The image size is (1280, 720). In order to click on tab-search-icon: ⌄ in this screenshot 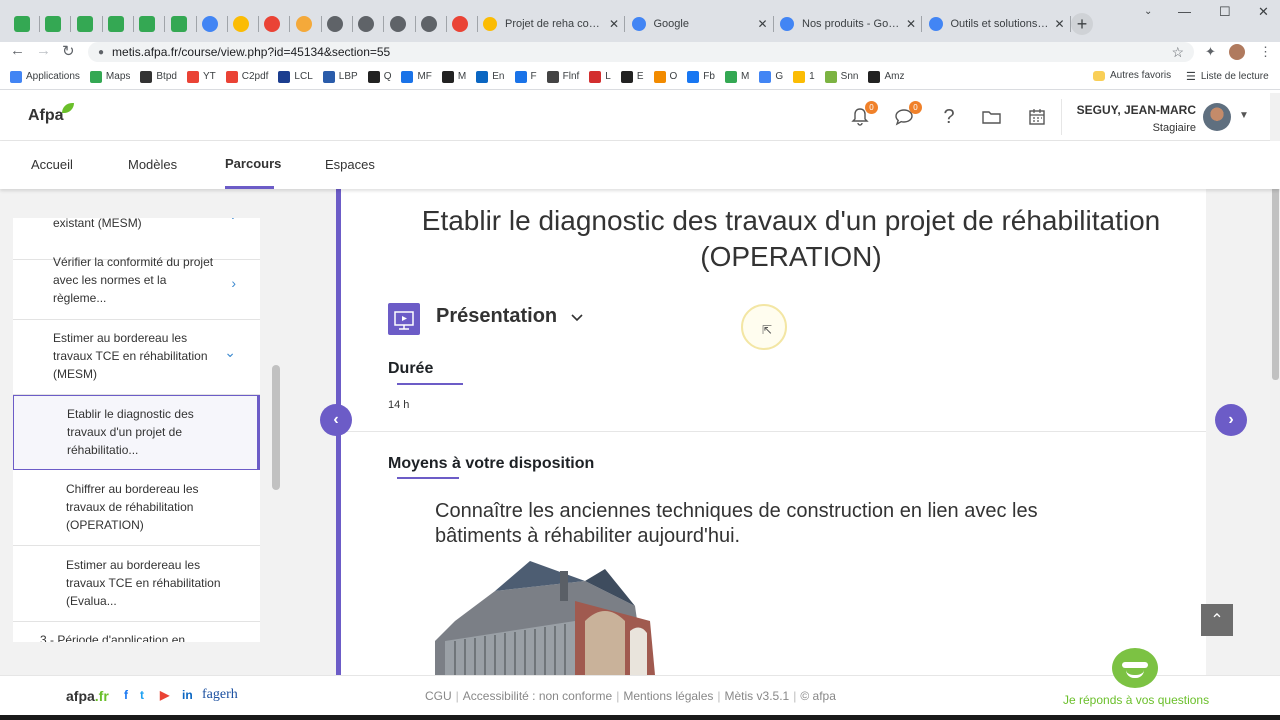, I will do `click(1148, 11)`.